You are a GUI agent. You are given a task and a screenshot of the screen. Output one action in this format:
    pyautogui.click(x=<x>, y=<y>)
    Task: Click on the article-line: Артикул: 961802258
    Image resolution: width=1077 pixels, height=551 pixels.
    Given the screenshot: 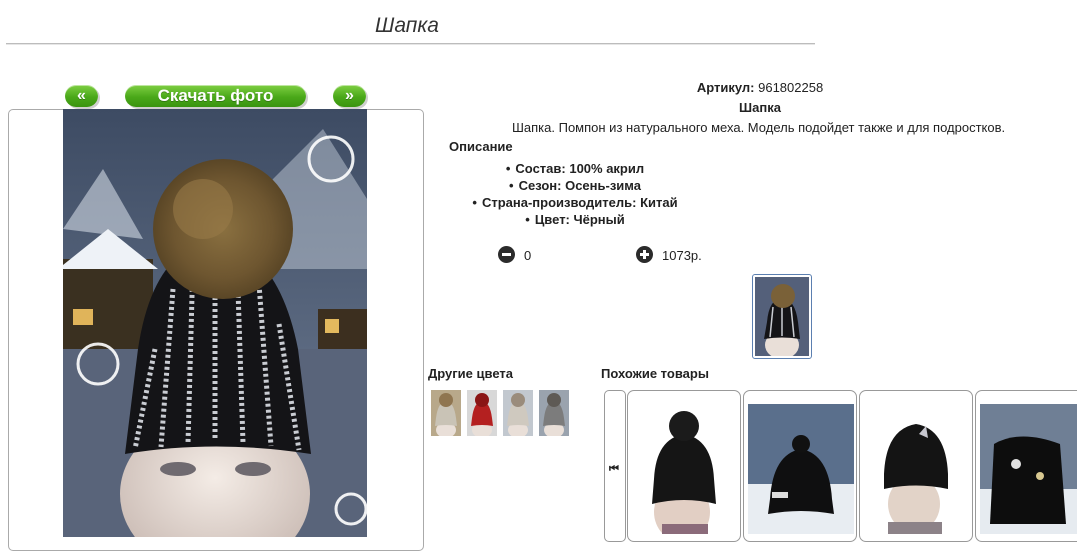 What is the action you would take?
    pyautogui.click(x=758, y=87)
    